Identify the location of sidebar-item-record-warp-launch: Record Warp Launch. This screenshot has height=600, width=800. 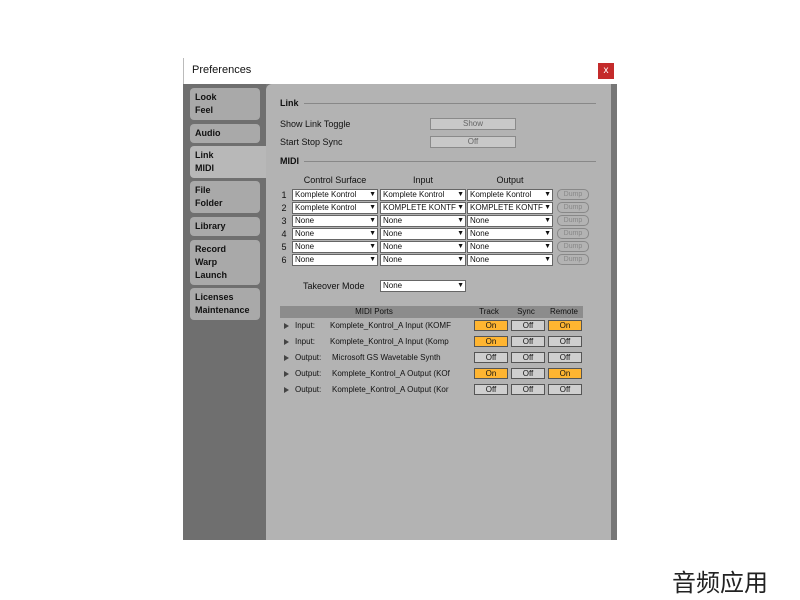
(225, 262).